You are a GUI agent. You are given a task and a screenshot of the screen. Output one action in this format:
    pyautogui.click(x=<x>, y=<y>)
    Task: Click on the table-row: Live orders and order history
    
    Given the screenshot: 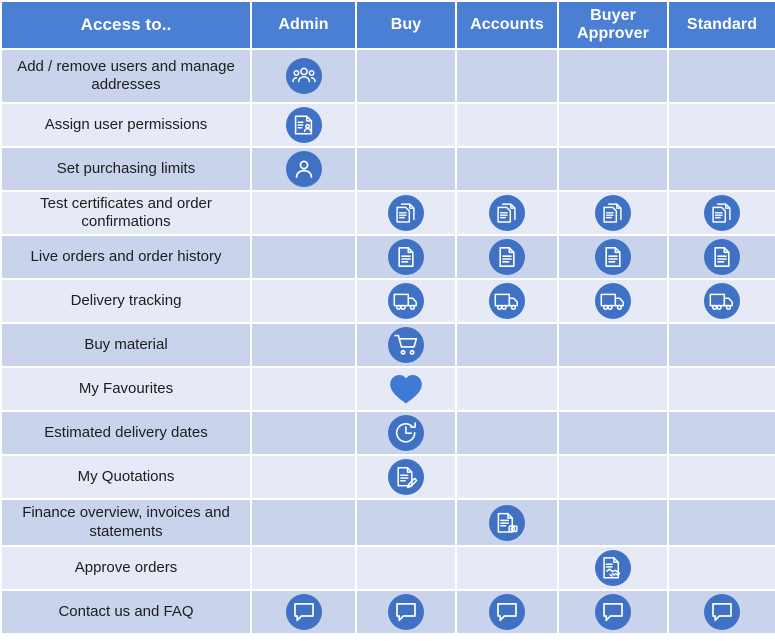 What is the action you would take?
    pyautogui.click(x=387, y=257)
    